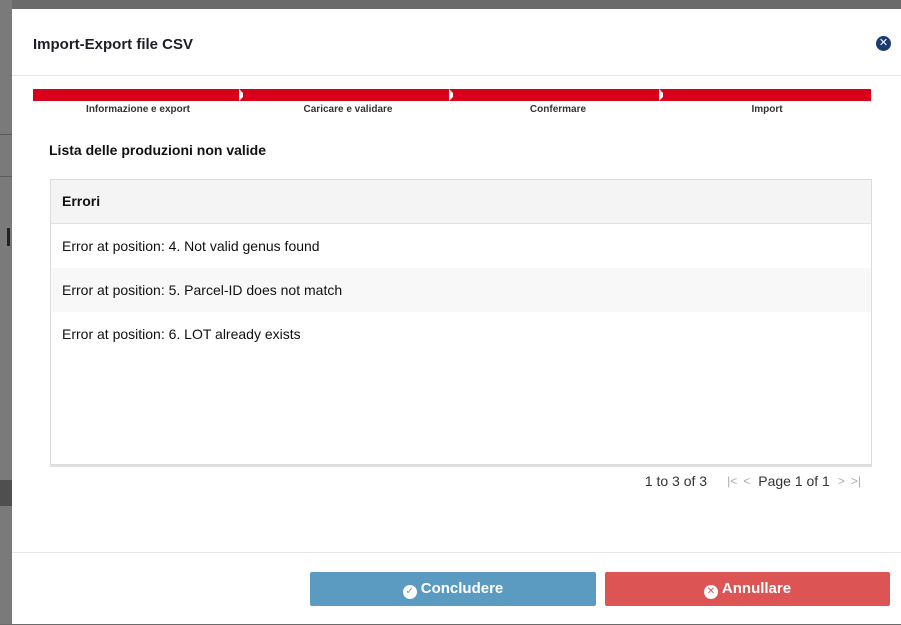 The width and height of the screenshot is (901, 625). Describe the element at coordinates (461, 466) in the screenshot. I see `grid-scrollbar-track` at that location.